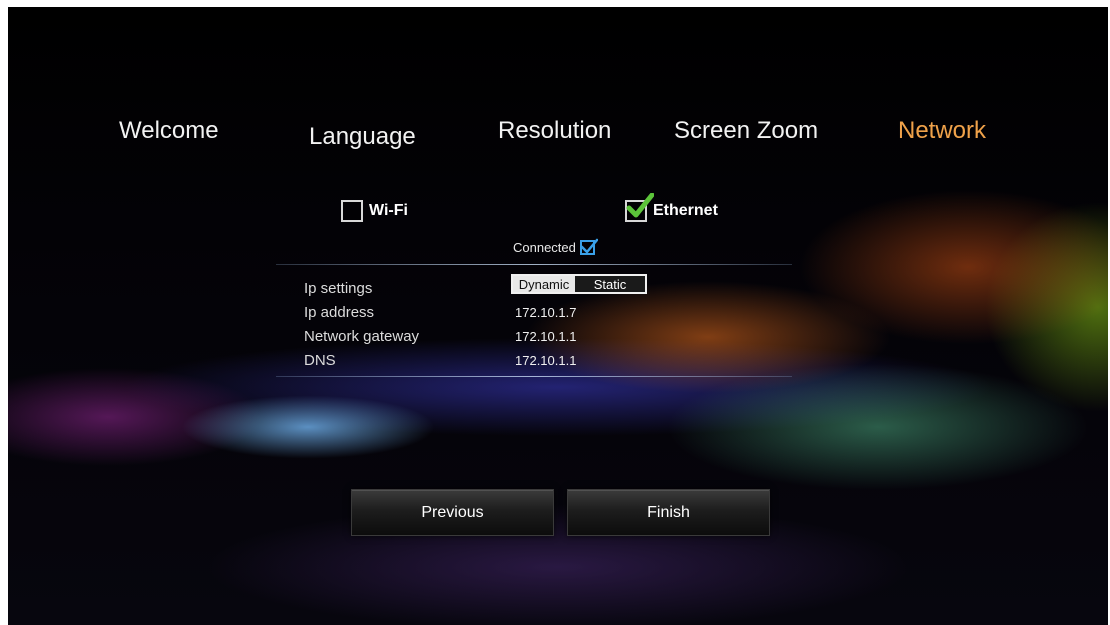 The image size is (1110, 625). What do you see at coordinates (388, 210) in the screenshot?
I see `wifi-label: Wi-Fi` at bounding box center [388, 210].